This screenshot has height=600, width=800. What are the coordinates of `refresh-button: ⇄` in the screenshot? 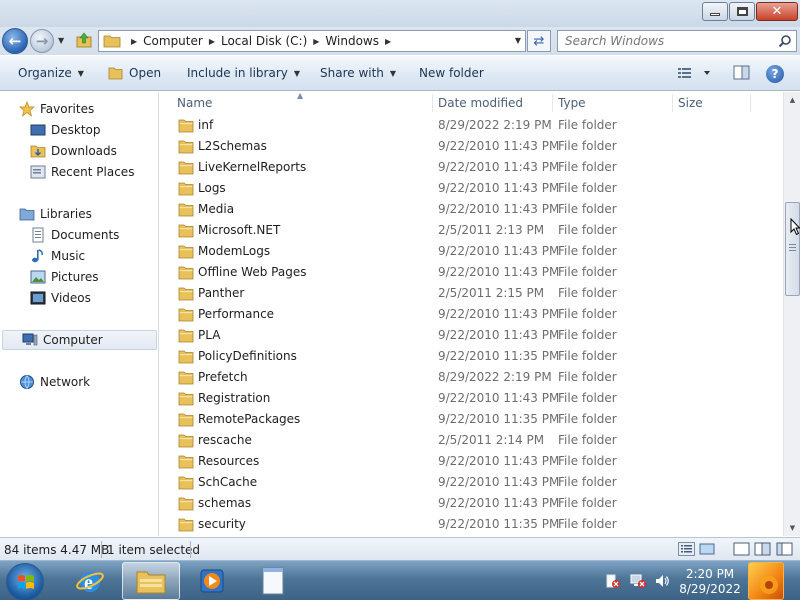 It's located at (539, 41).